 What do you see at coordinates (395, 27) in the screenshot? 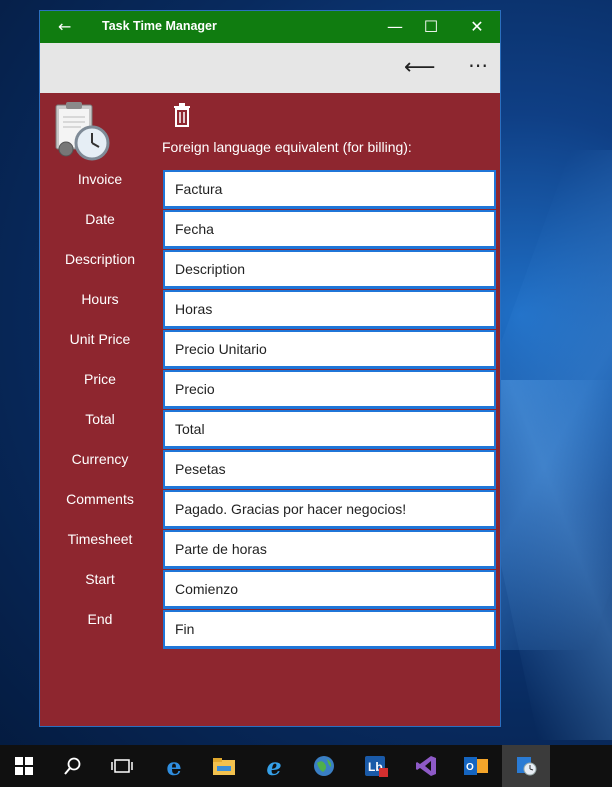
I see `minimize-icon: —` at bounding box center [395, 27].